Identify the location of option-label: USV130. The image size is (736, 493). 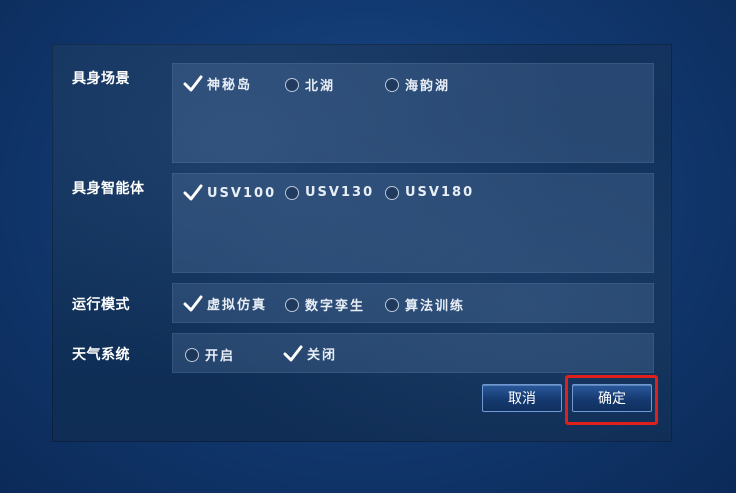
(340, 192).